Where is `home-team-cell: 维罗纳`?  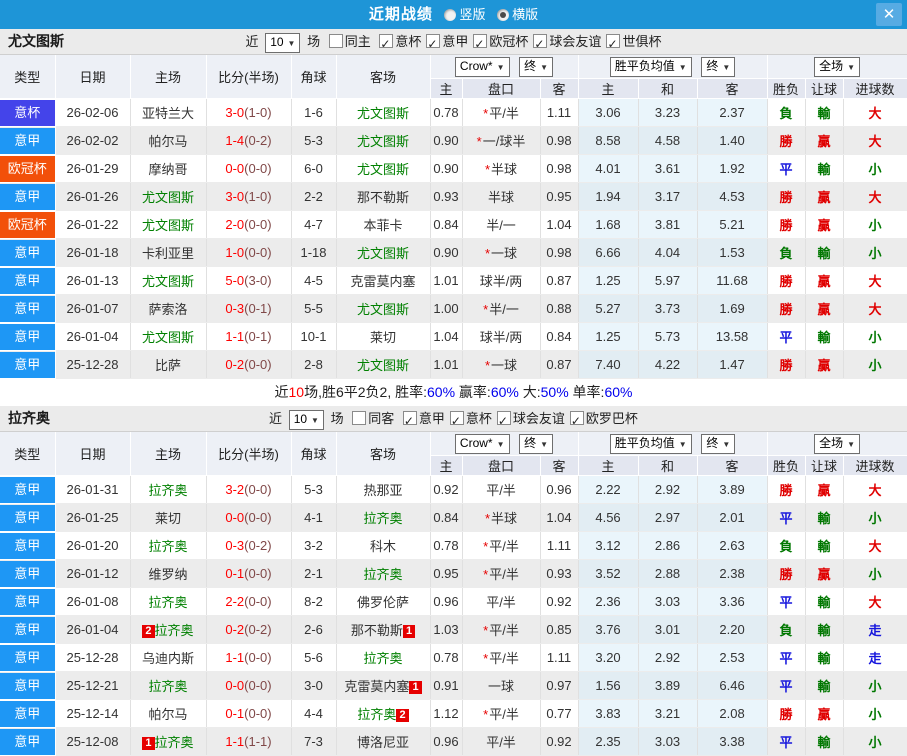 home-team-cell: 维罗纳 is located at coordinates (168, 573).